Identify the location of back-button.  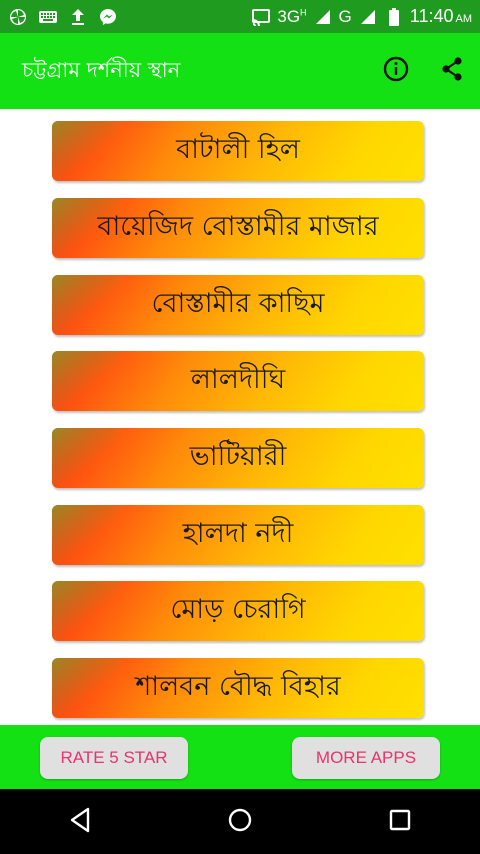
(80, 822).